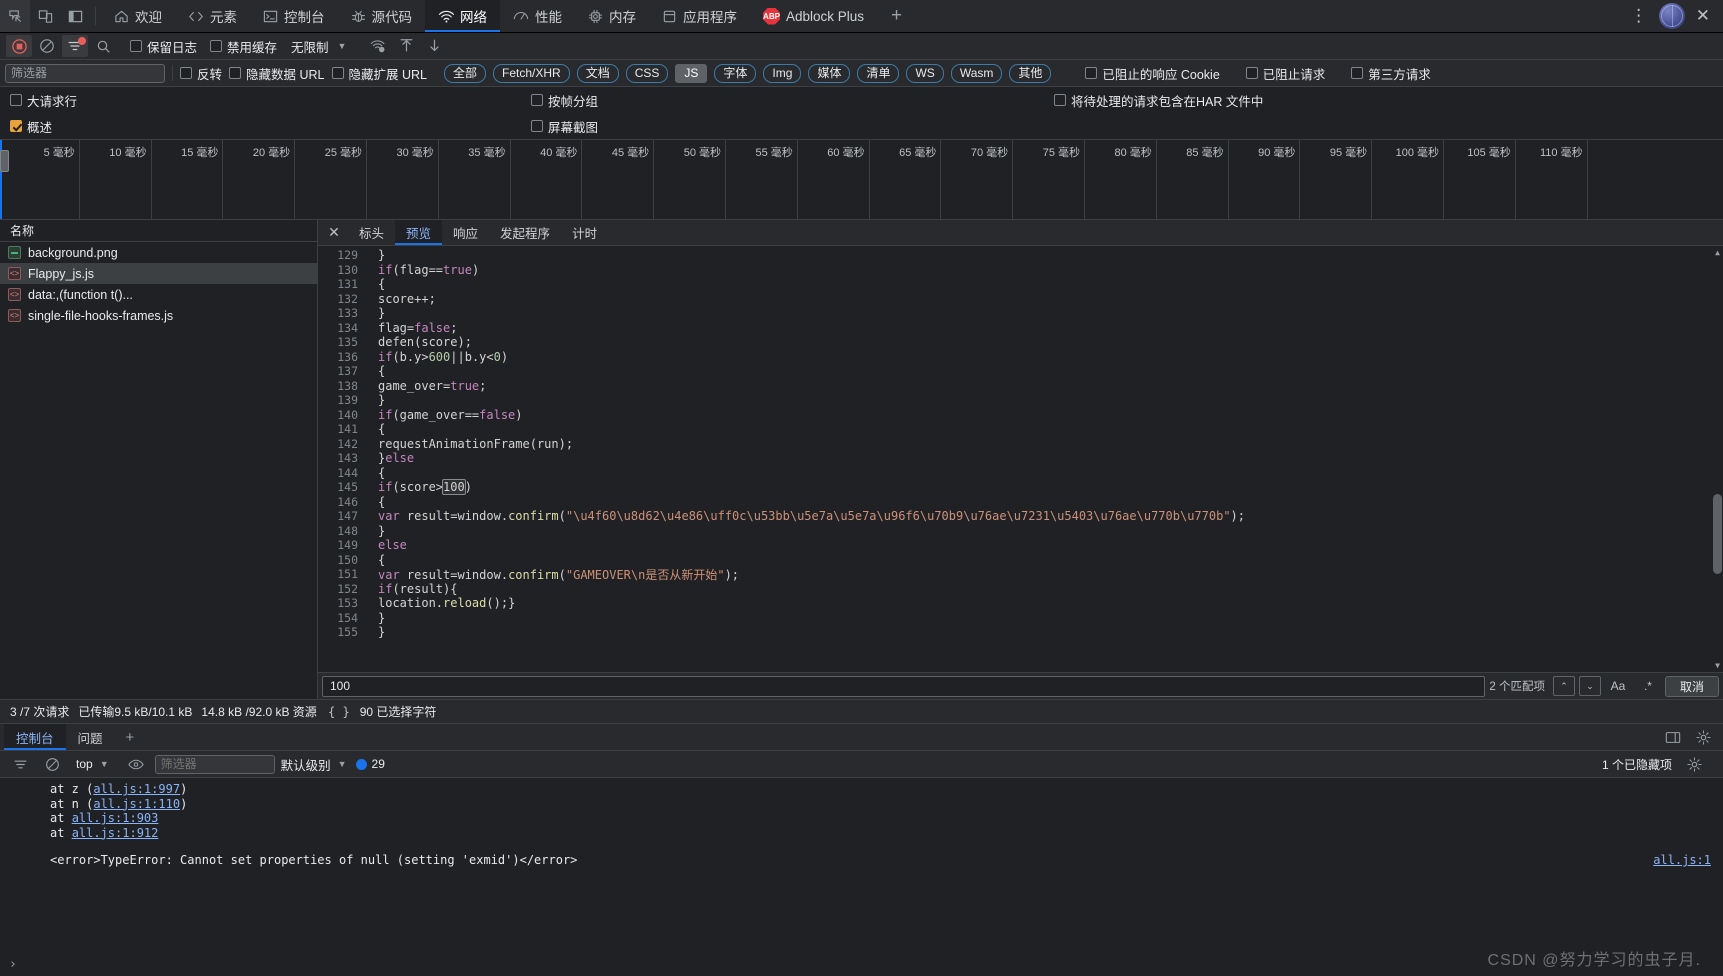  I want to click on record-button, so click(19, 46).